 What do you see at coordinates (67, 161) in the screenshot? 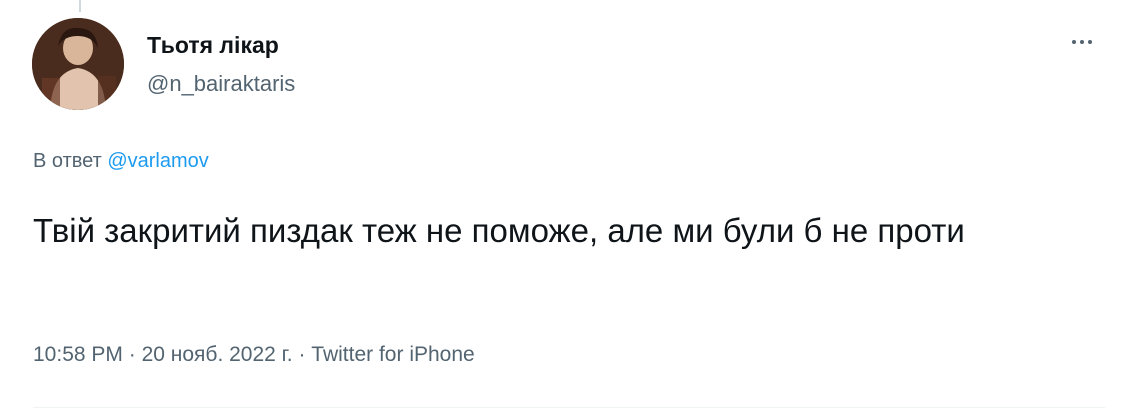
I see `reply-prefix: В ответ` at bounding box center [67, 161].